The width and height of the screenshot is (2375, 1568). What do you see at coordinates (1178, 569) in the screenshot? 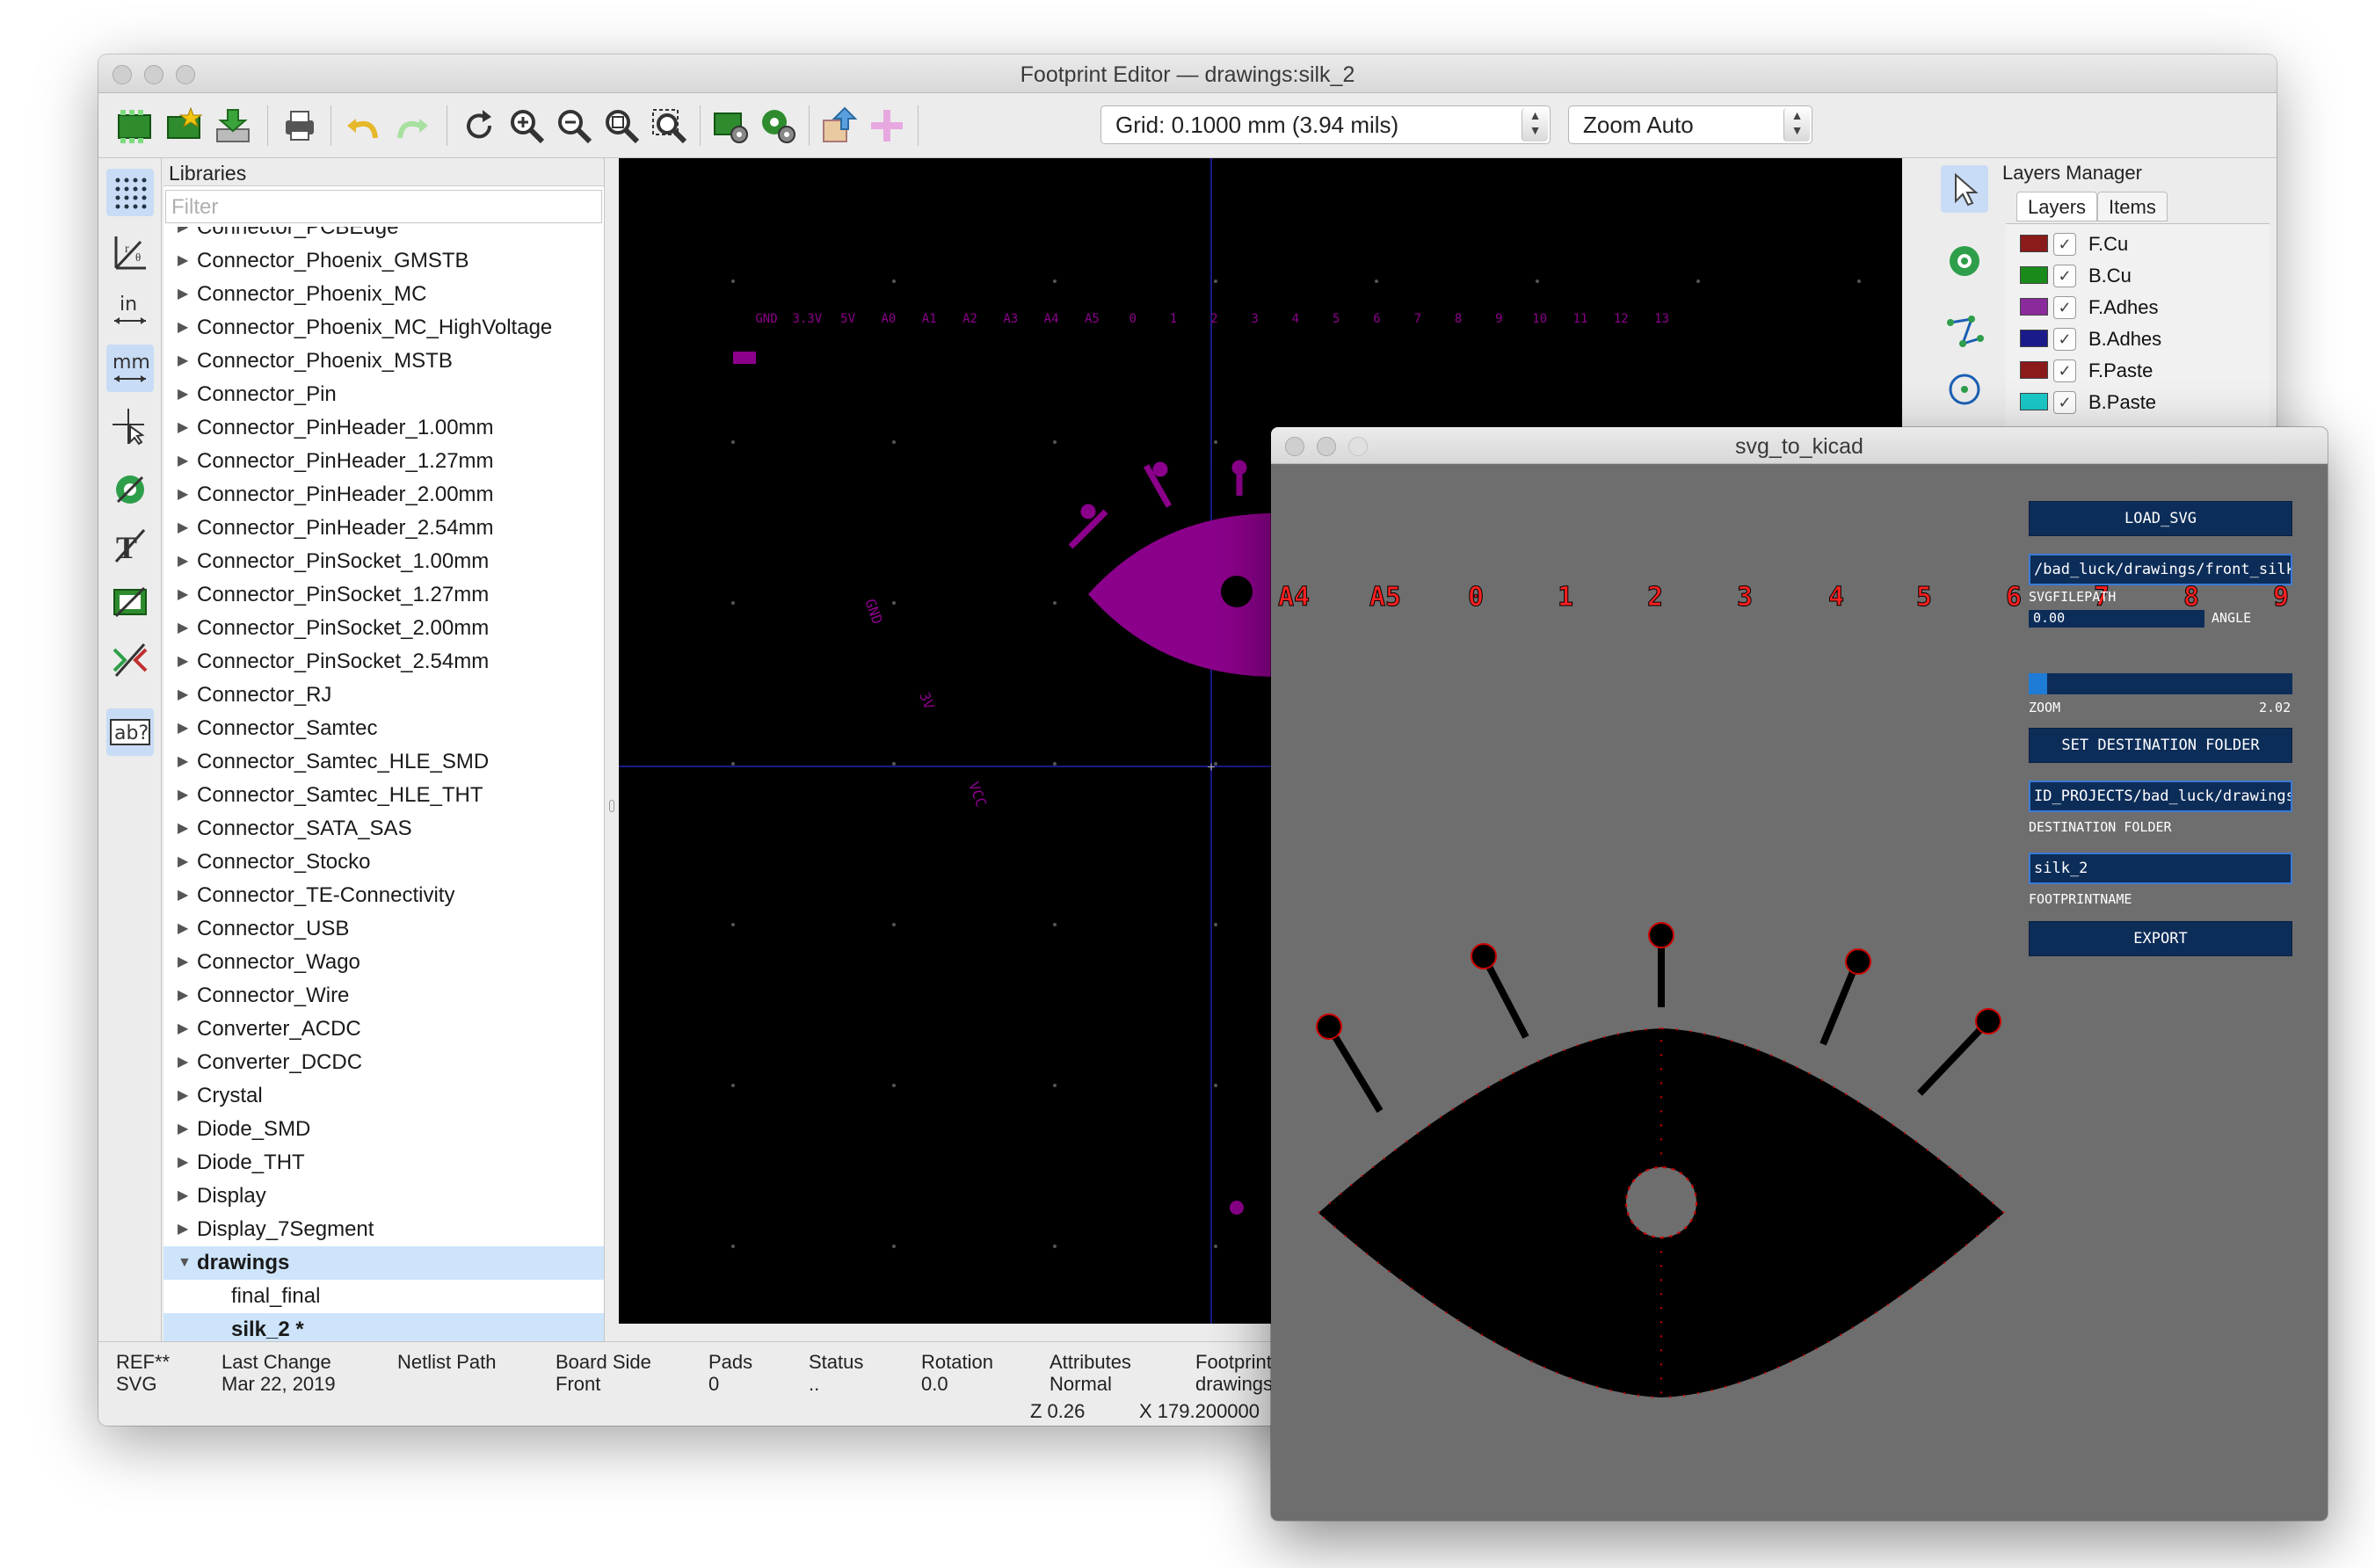
I see `silk-eye-drawing` at bounding box center [1178, 569].